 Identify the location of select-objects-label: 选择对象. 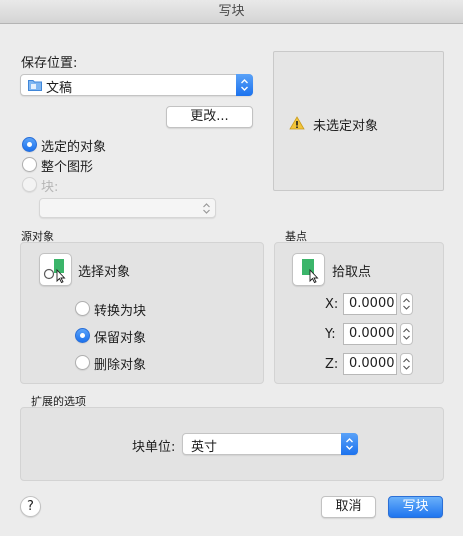
(104, 272).